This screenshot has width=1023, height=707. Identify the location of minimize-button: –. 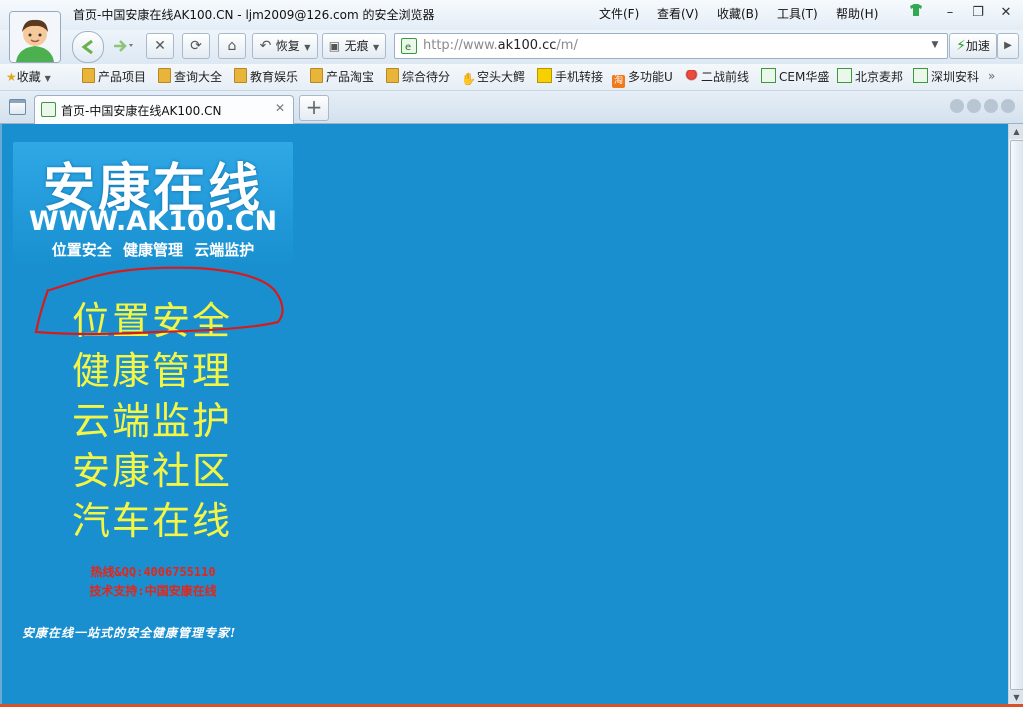
(950, 13).